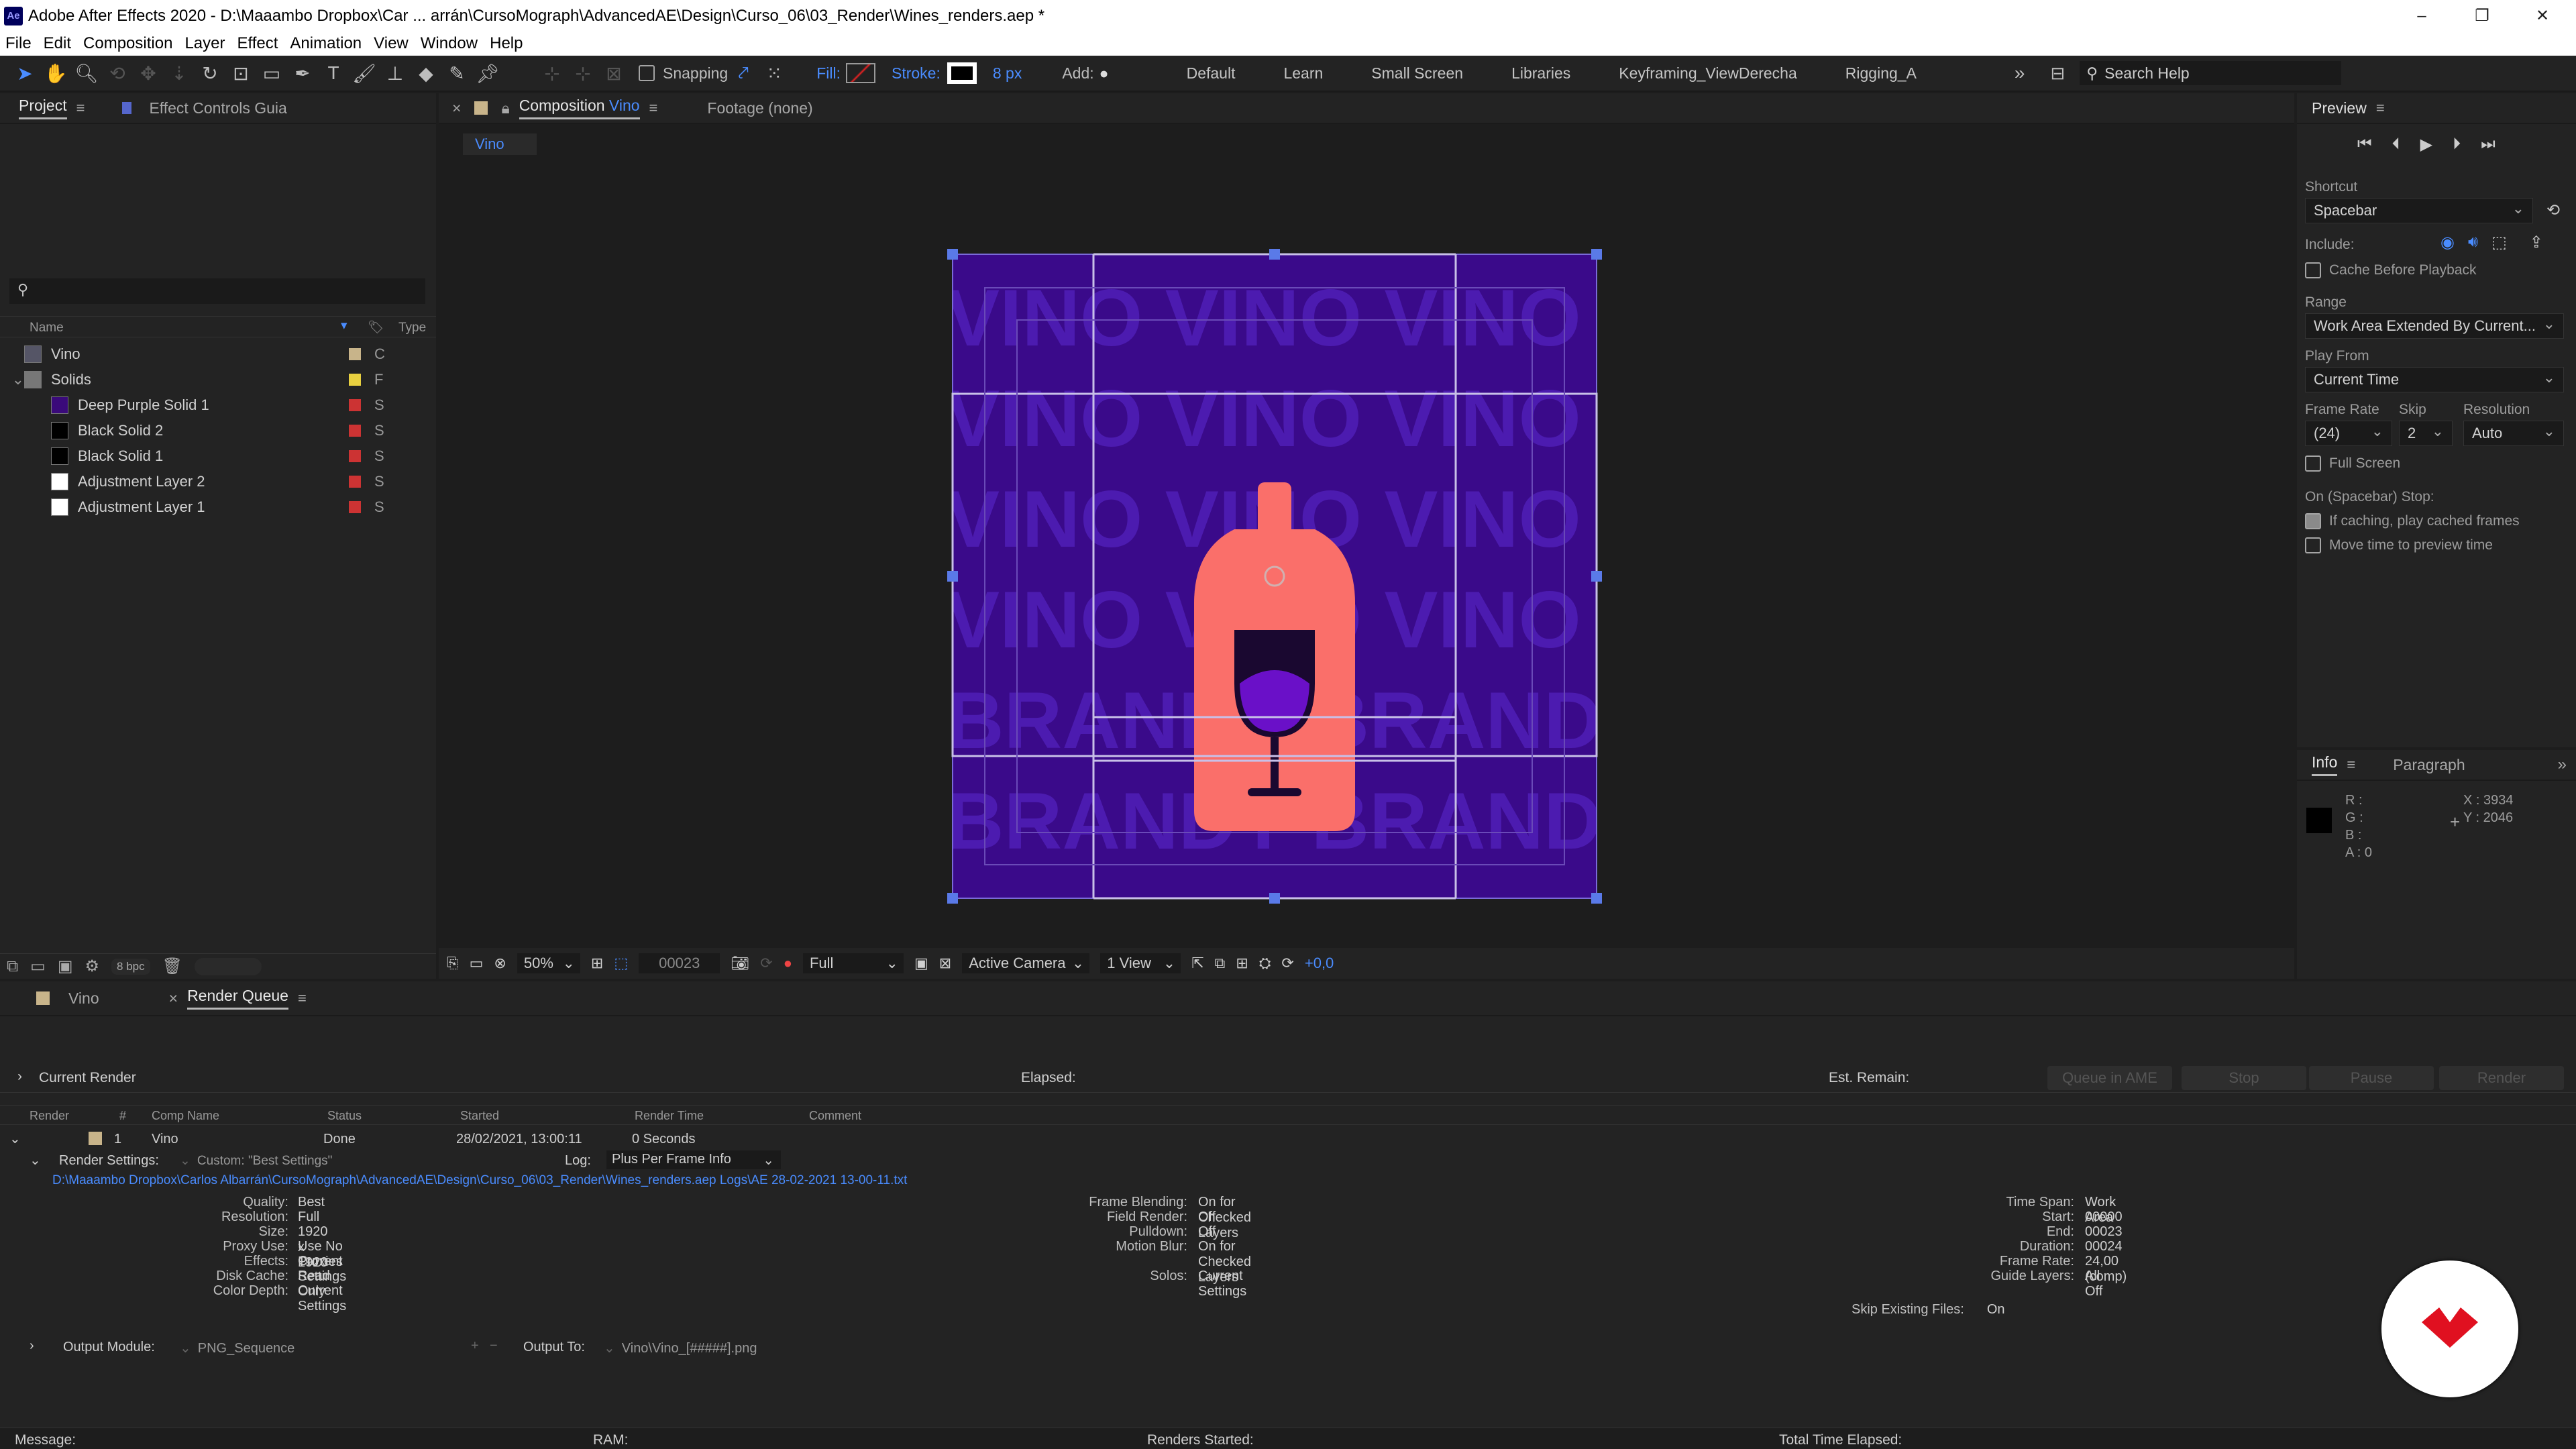 The image size is (2576, 1449). Describe the element at coordinates (204, 43) in the screenshot. I see `menu-layer: Layer` at that location.